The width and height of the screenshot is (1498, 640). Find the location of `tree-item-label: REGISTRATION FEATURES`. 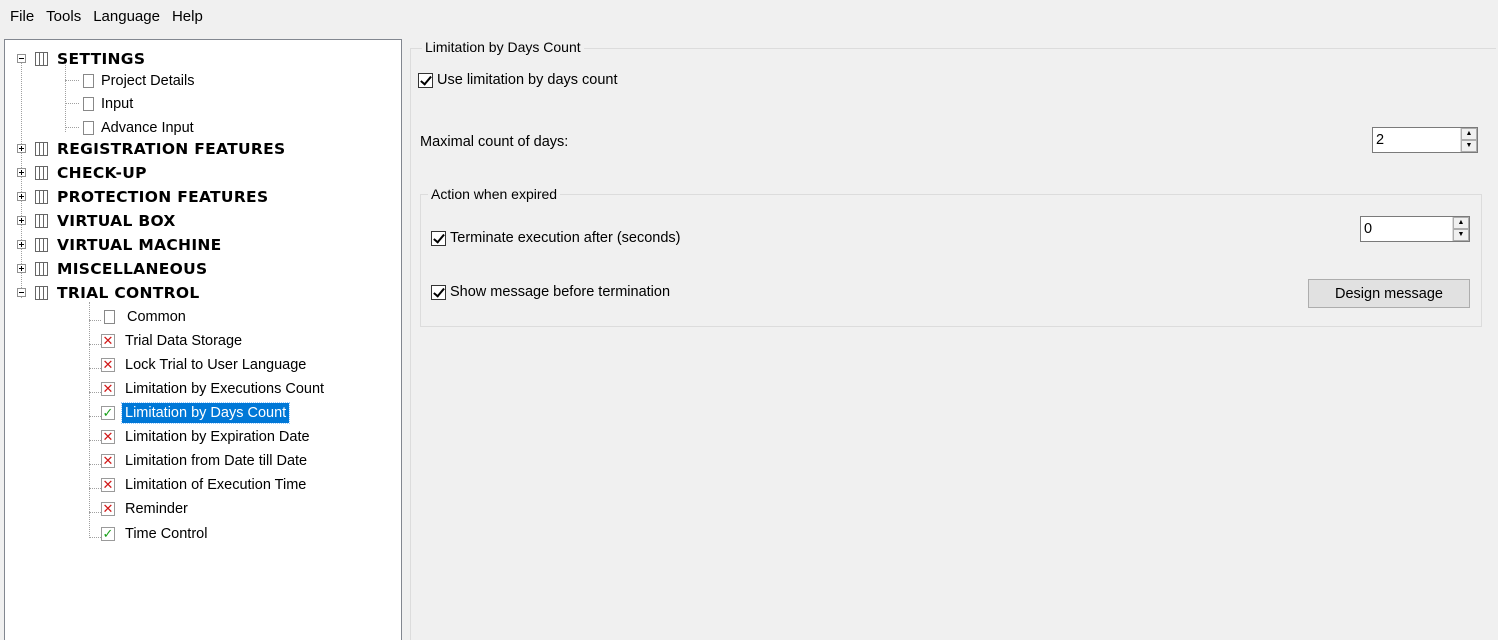

tree-item-label: REGISTRATION FEATURES is located at coordinates (171, 149).